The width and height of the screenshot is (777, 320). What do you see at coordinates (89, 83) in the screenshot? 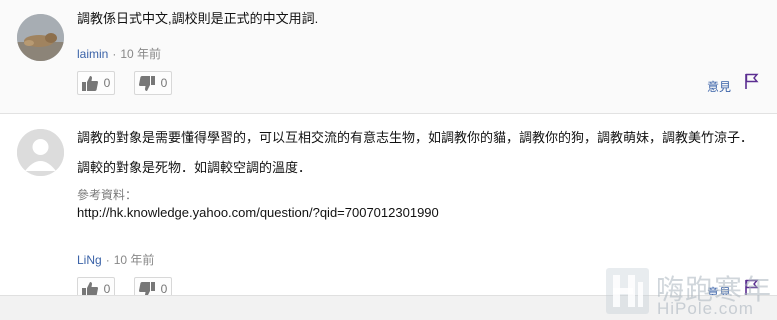
I see `thumbs-up-icon` at bounding box center [89, 83].